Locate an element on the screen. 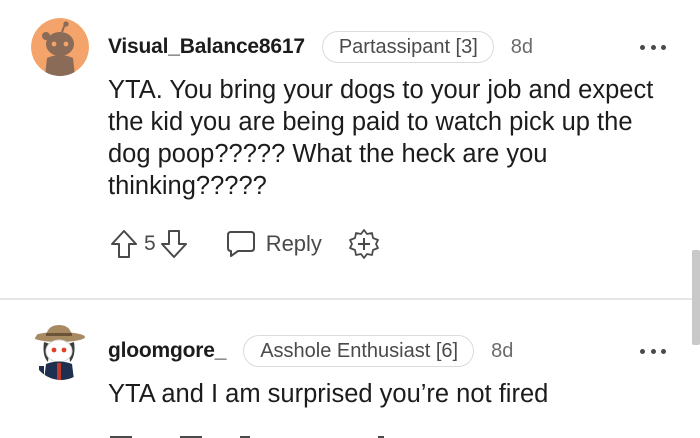 Image resolution: width=700 pixels, height=438 pixels. speech-bubble-icon is located at coordinates (240, 244).